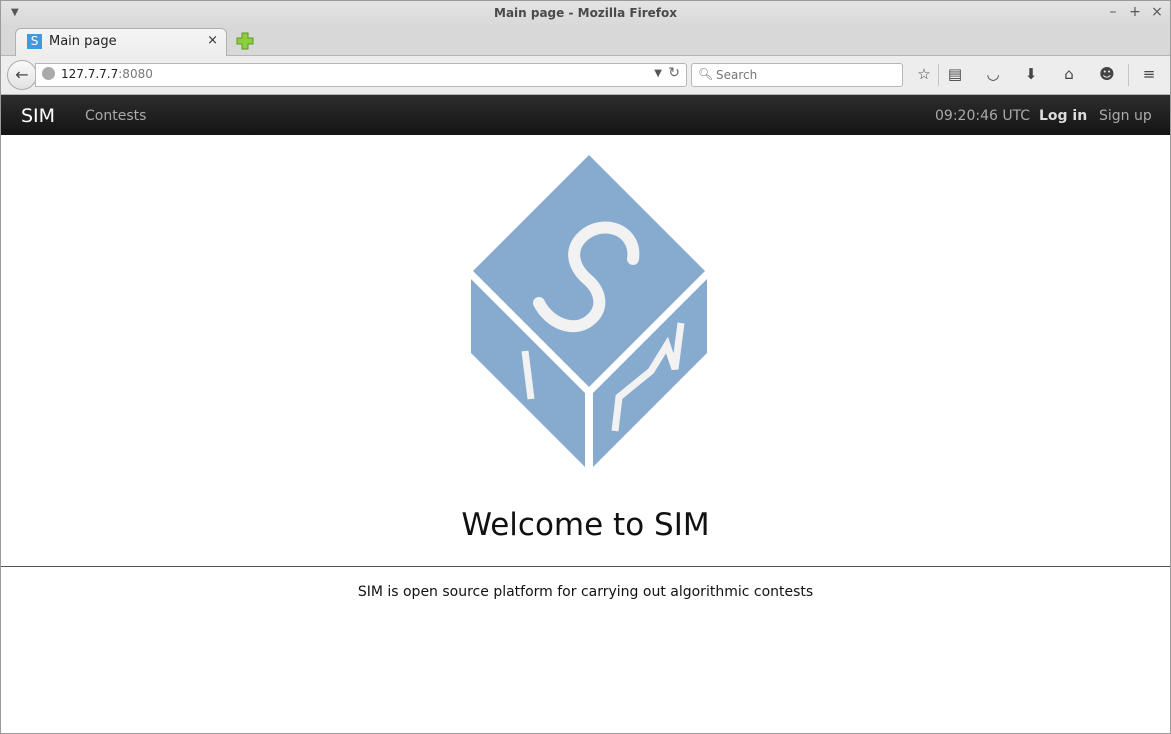  What do you see at coordinates (121, 42) in the screenshot?
I see `tab-main-page: S Main page ×` at bounding box center [121, 42].